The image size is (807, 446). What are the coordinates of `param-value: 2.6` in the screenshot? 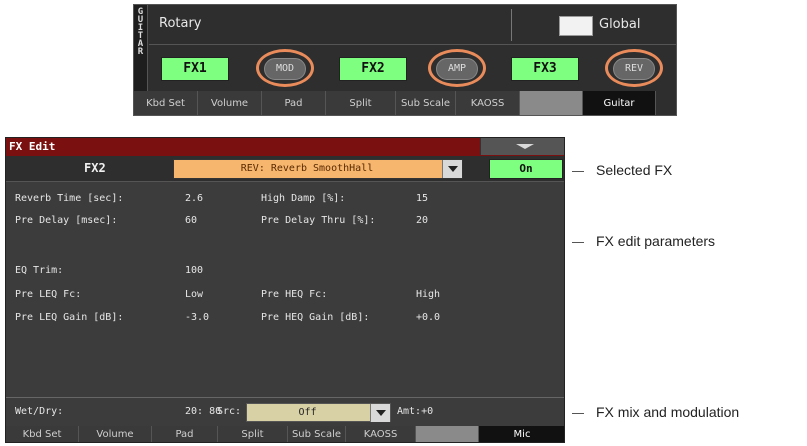 It's located at (194, 198).